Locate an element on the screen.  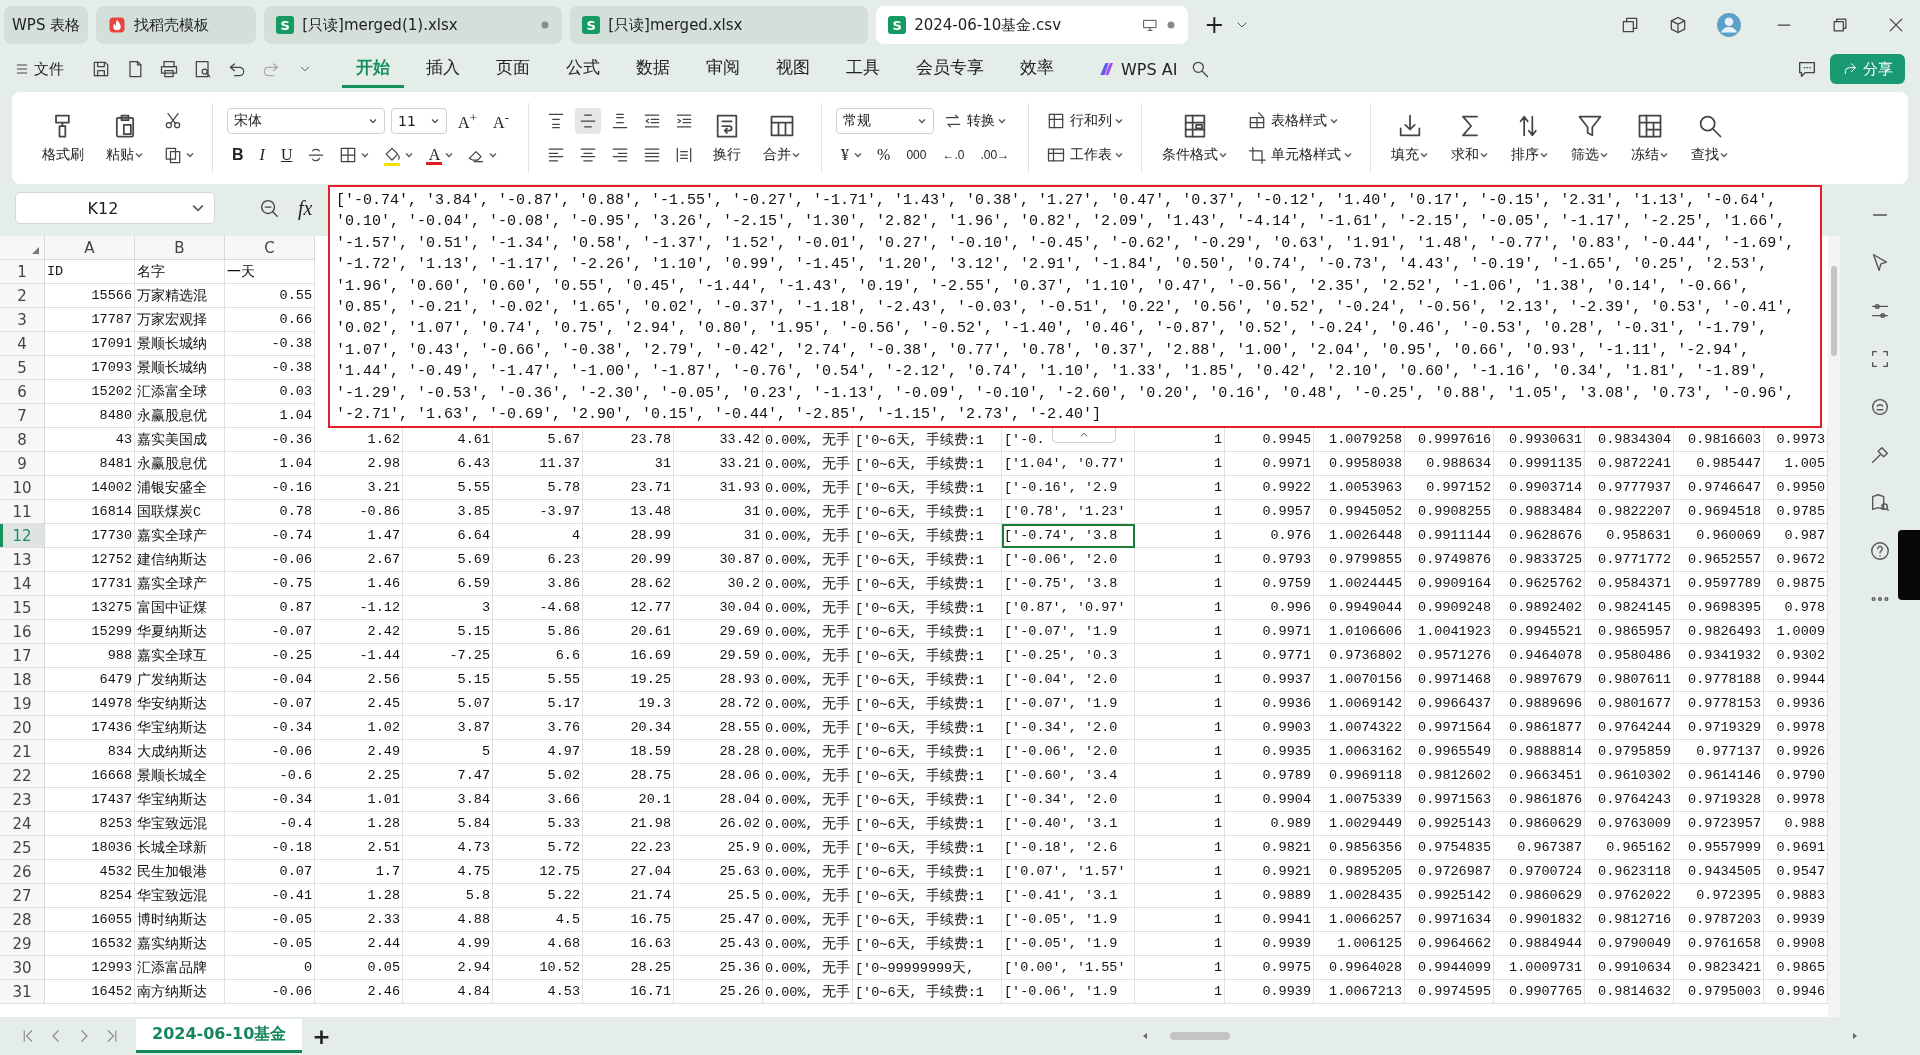
frame-corners-icon is located at coordinates (1880, 359).